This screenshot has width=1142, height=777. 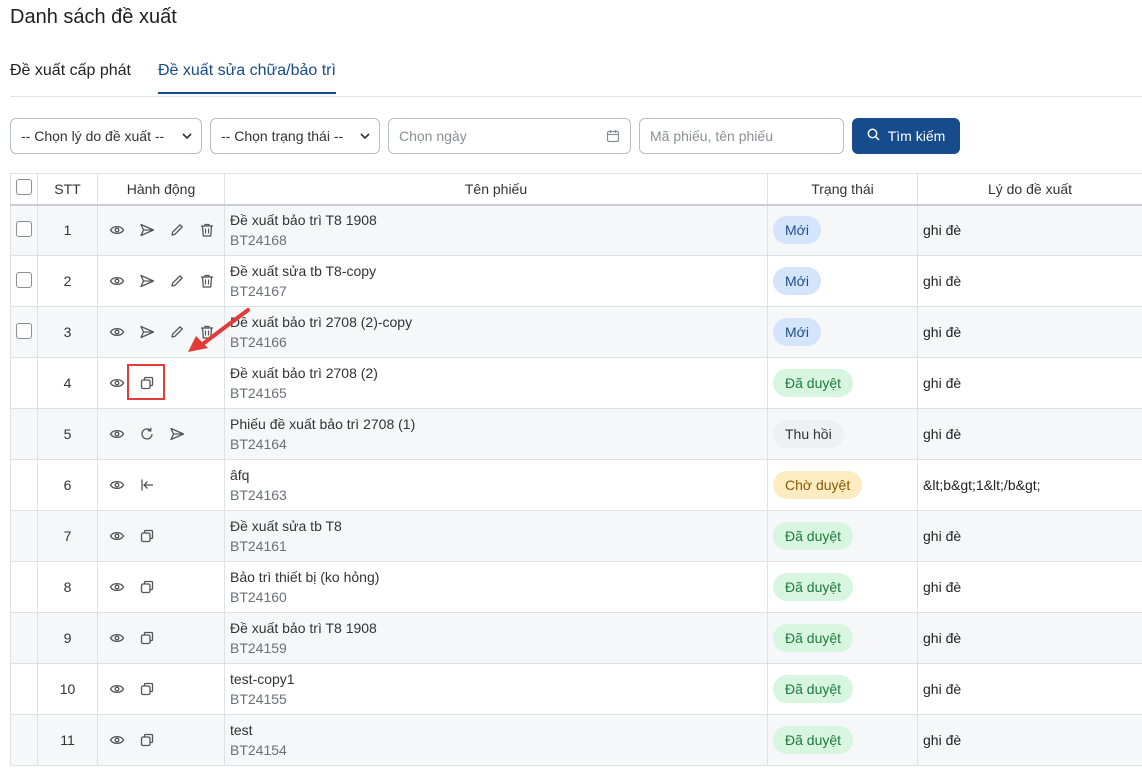 What do you see at coordinates (433, 136) in the screenshot?
I see `date-input-placeholder: Chọn ngày` at bounding box center [433, 136].